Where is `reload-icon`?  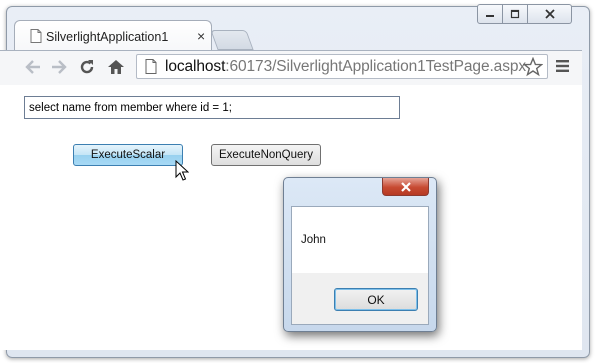 reload-icon is located at coordinates (87, 67).